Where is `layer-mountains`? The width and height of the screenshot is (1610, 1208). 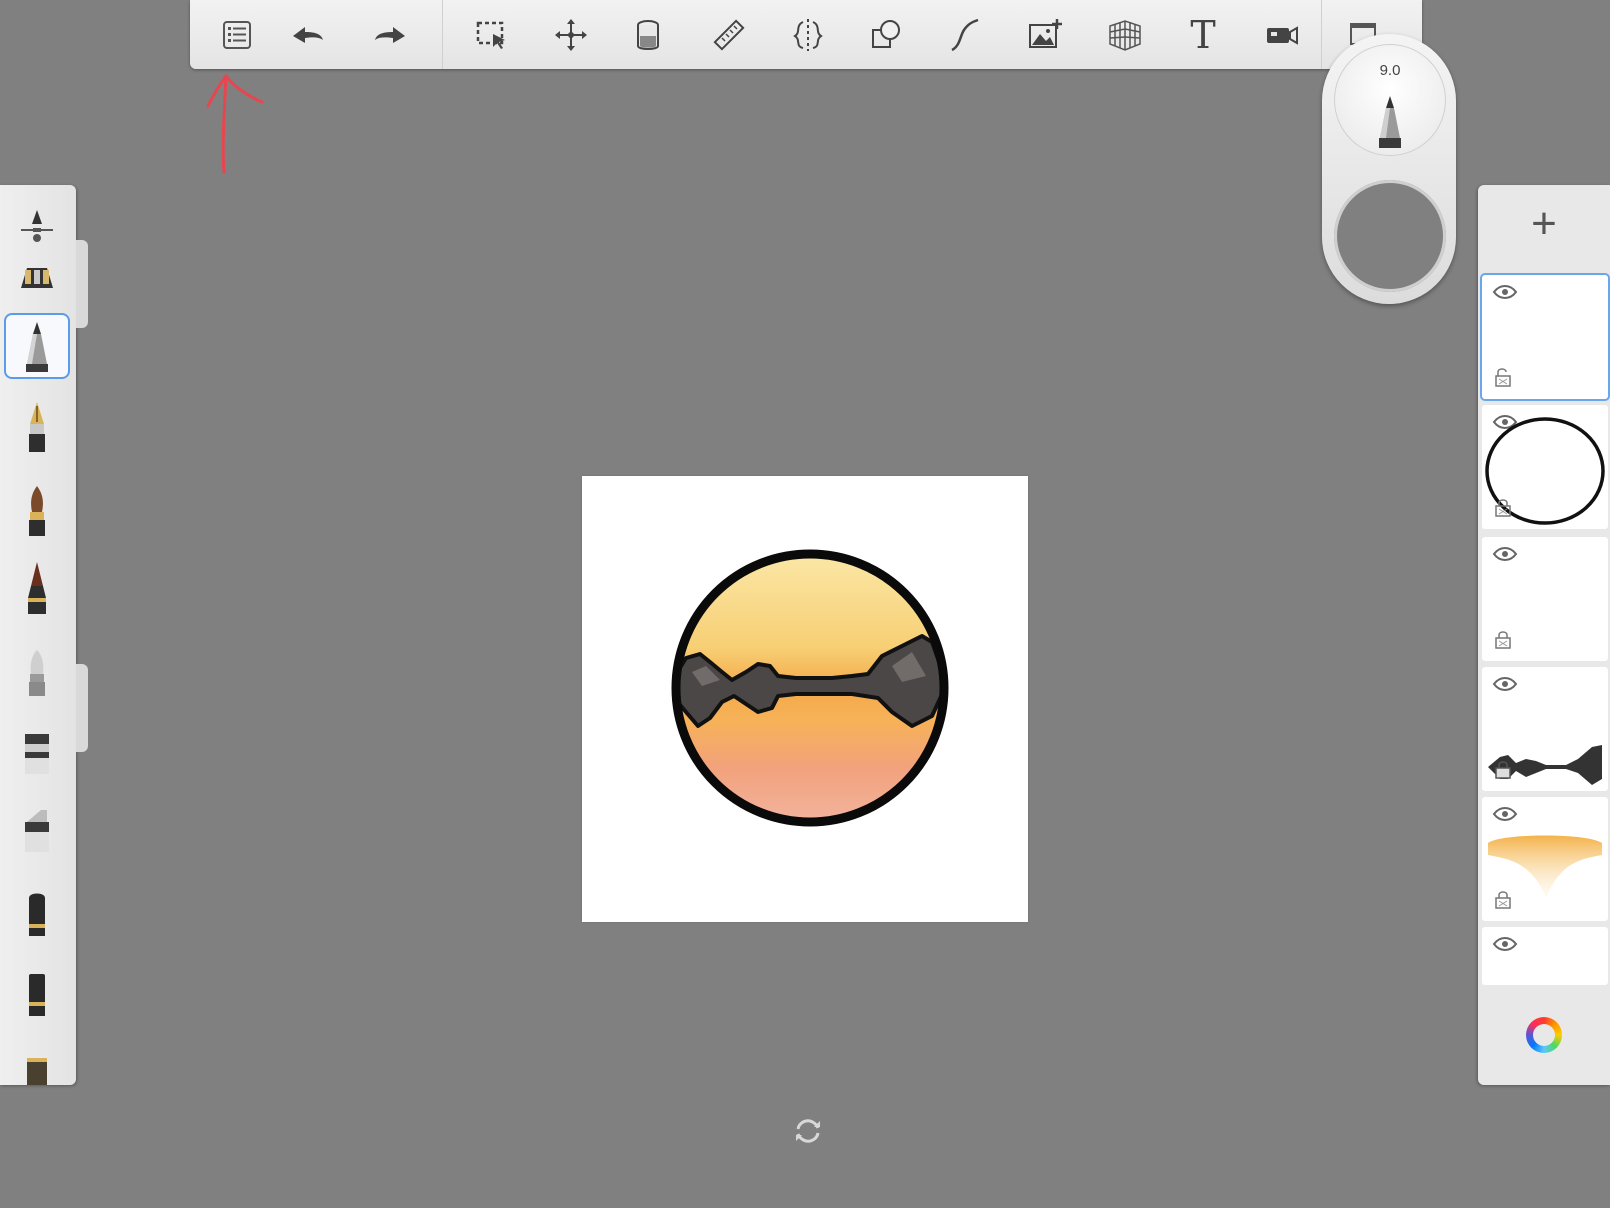
layer-mountains is located at coordinates (1545, 729).